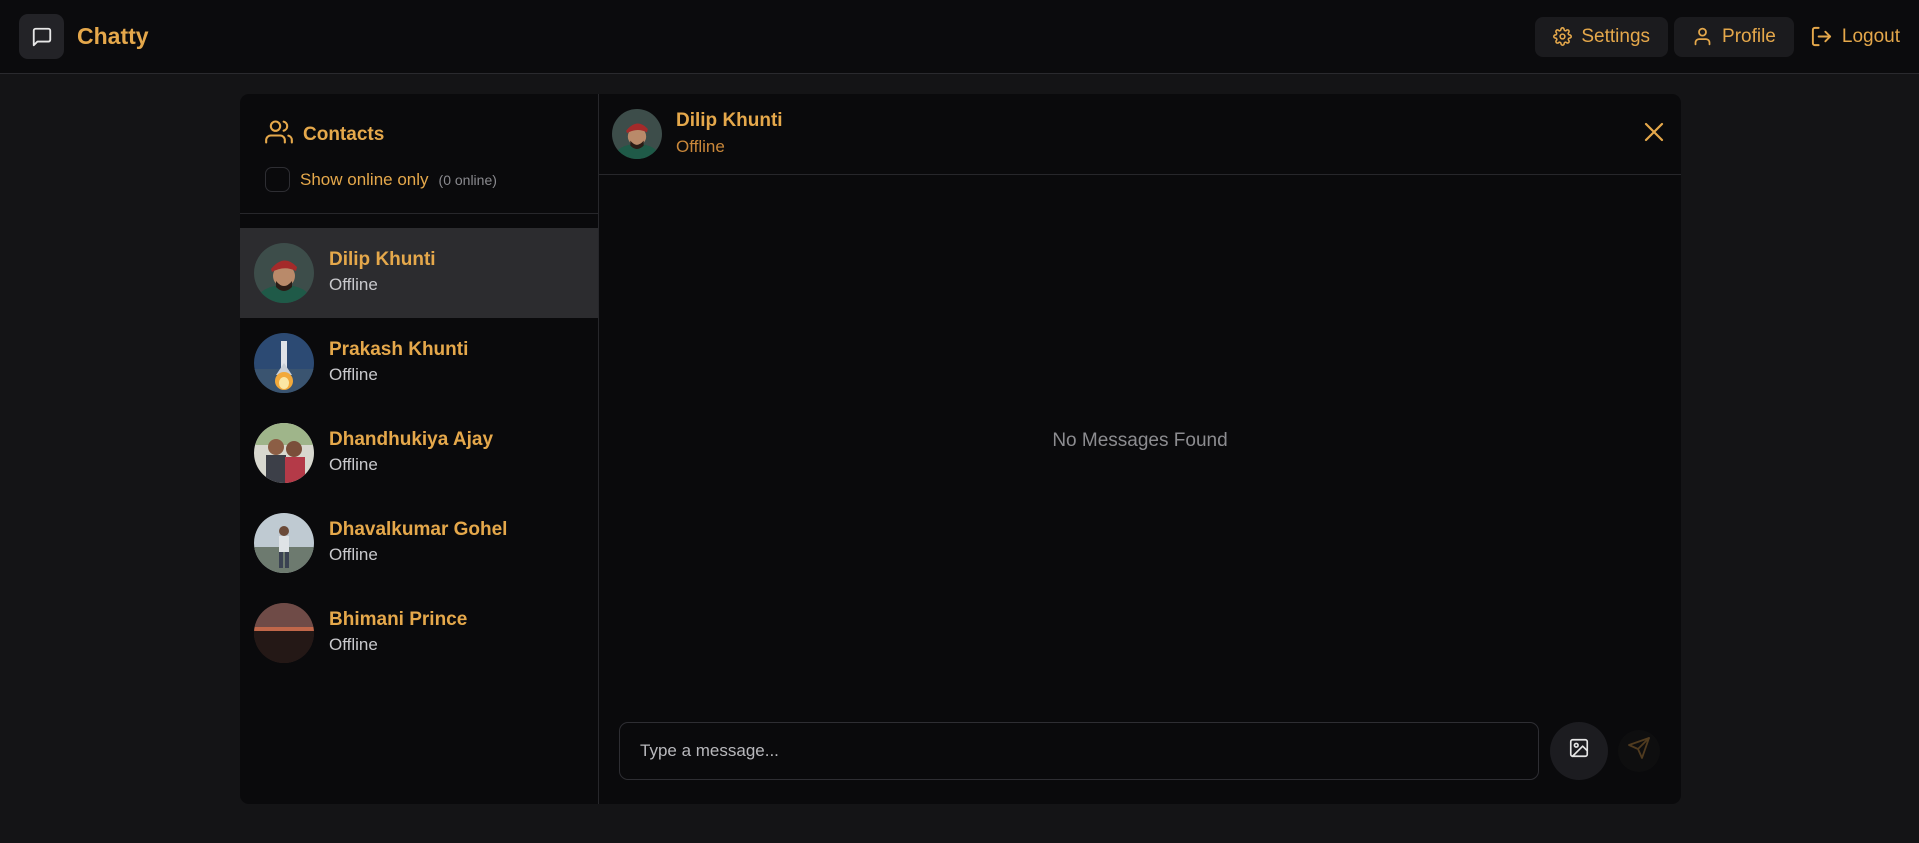 The width and height of the screenshot is (1919, 843). What do you see at coordinates (364, 179) in the screenshot?
I see `online-filter-label: Show online only` at bounding box center [364, 179].